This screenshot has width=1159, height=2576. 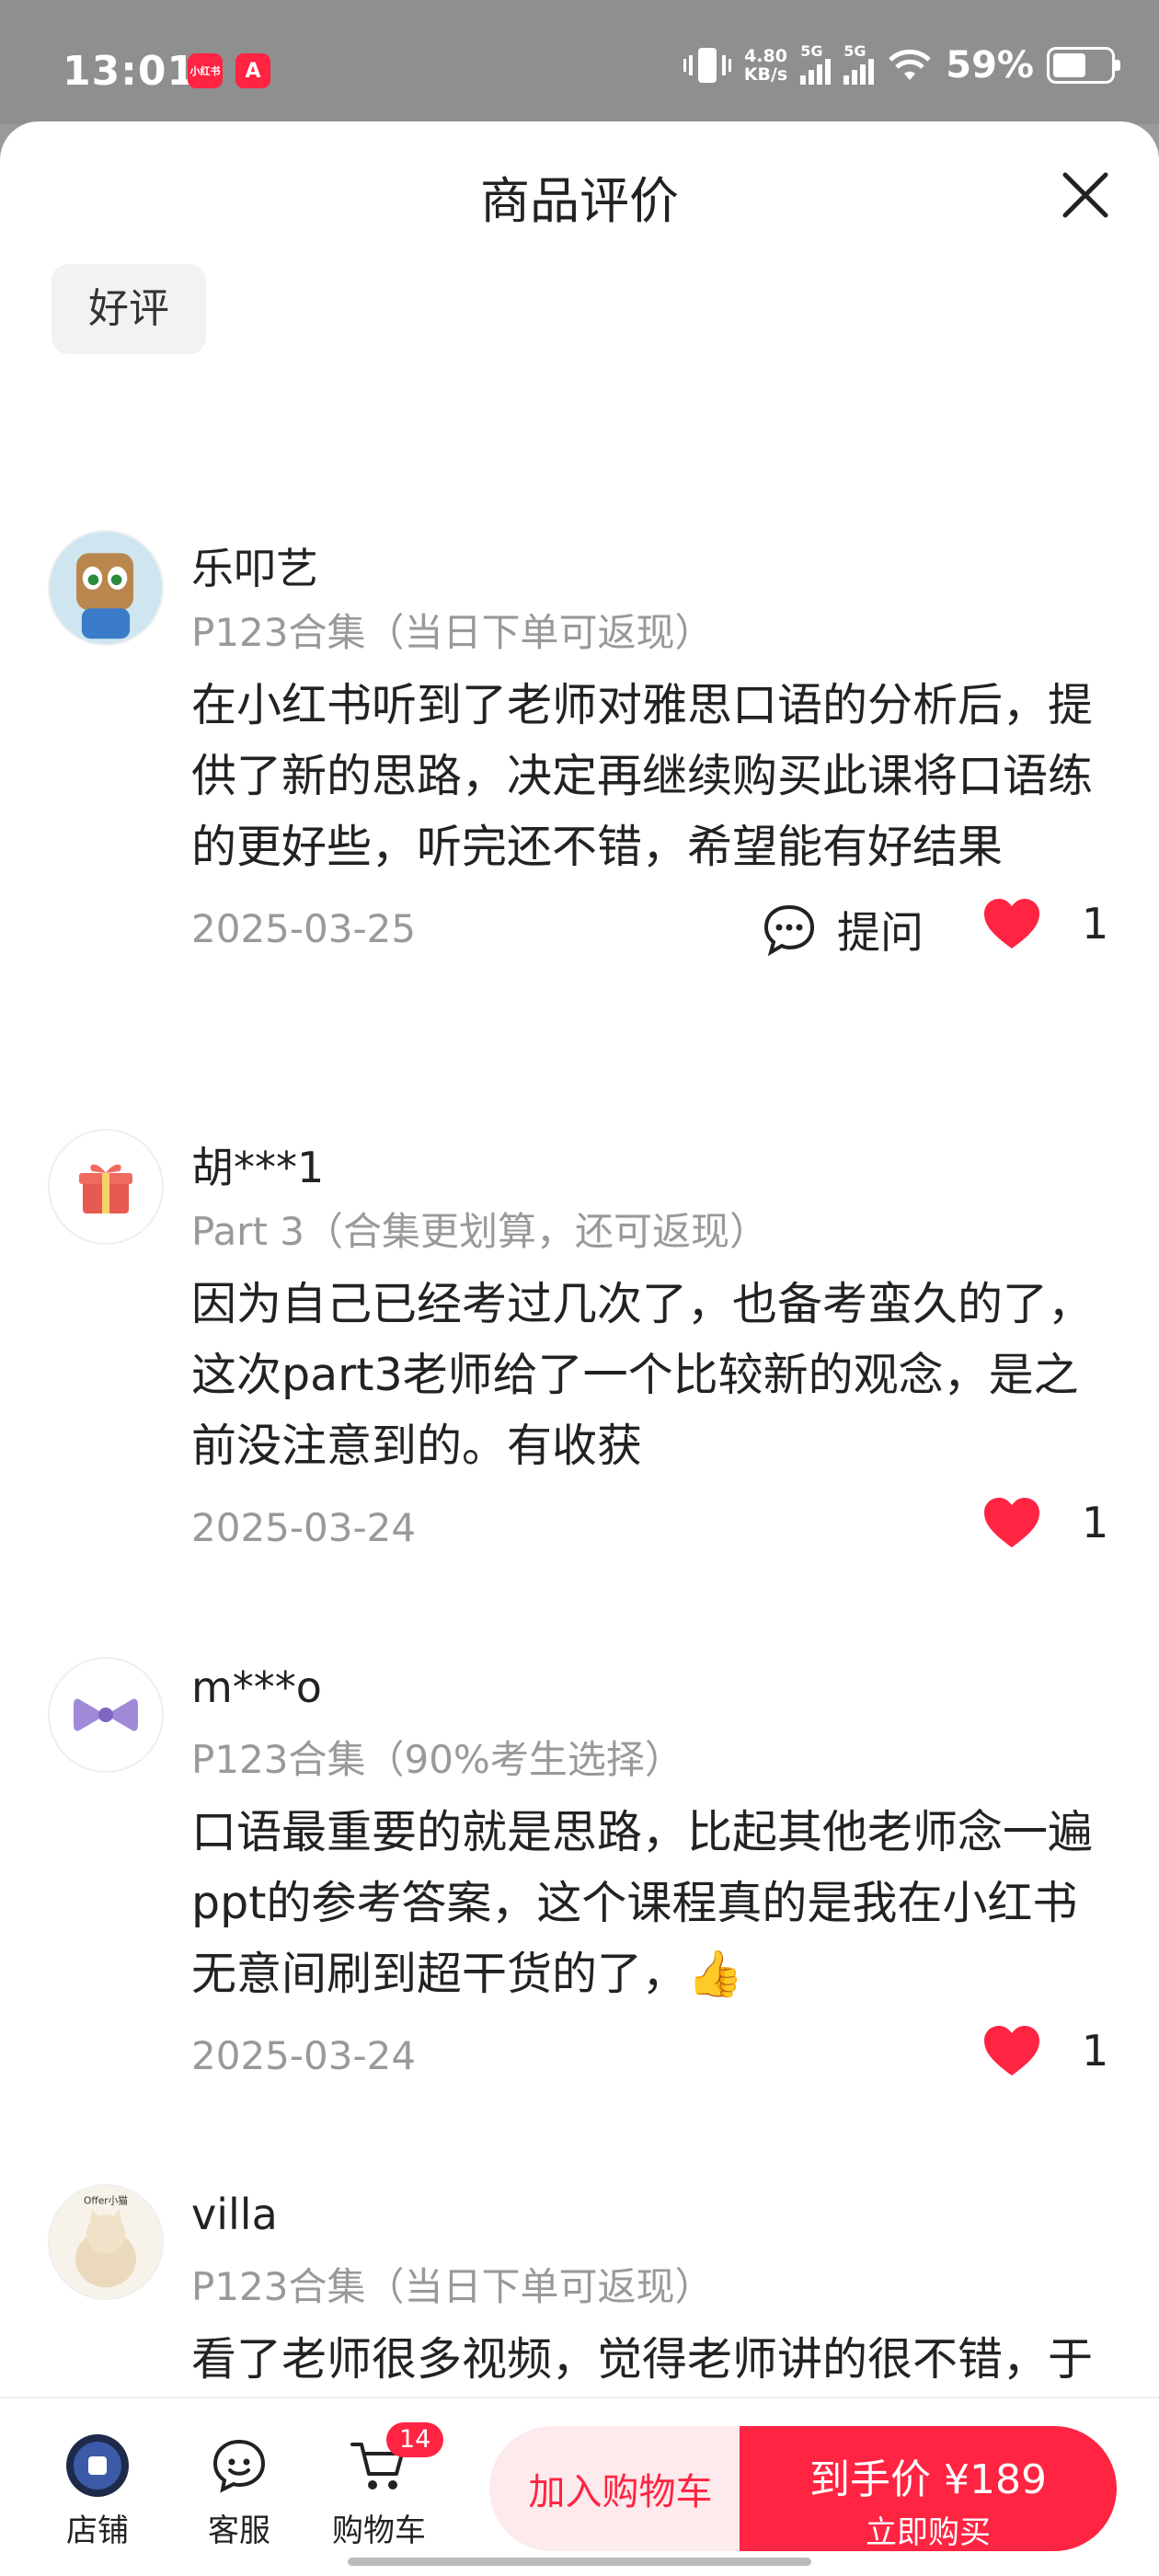 What do you see at coordinates (910, 64) in the screenshot?
I see `wifi-icon` at bounding box center [910, 64].